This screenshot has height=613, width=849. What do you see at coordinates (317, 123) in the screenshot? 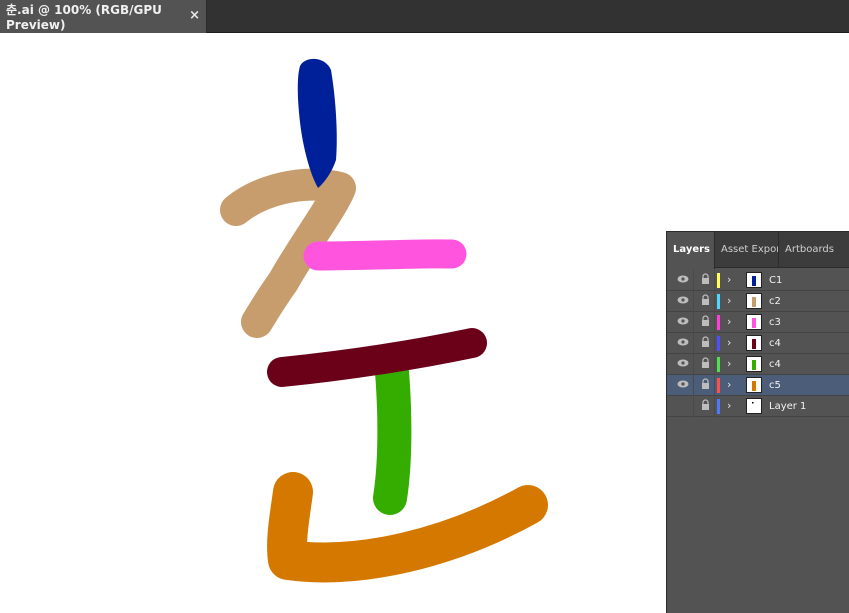
I see `c1-stroke` at bounding box center [317, 123].